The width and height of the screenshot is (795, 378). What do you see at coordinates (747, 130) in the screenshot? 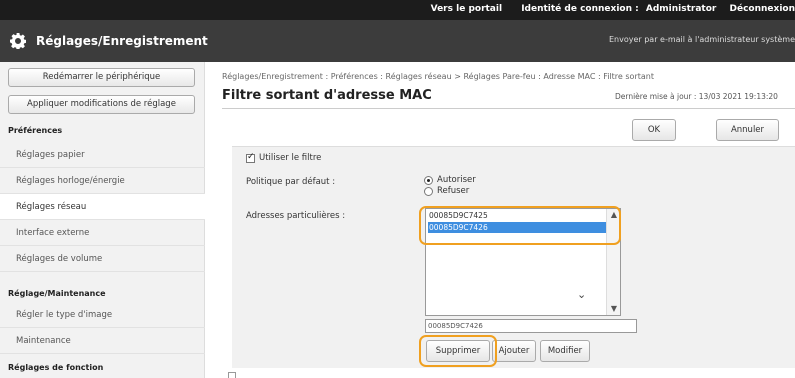
I see `cancel-button: Annuler` at bounding box center [747, 130].